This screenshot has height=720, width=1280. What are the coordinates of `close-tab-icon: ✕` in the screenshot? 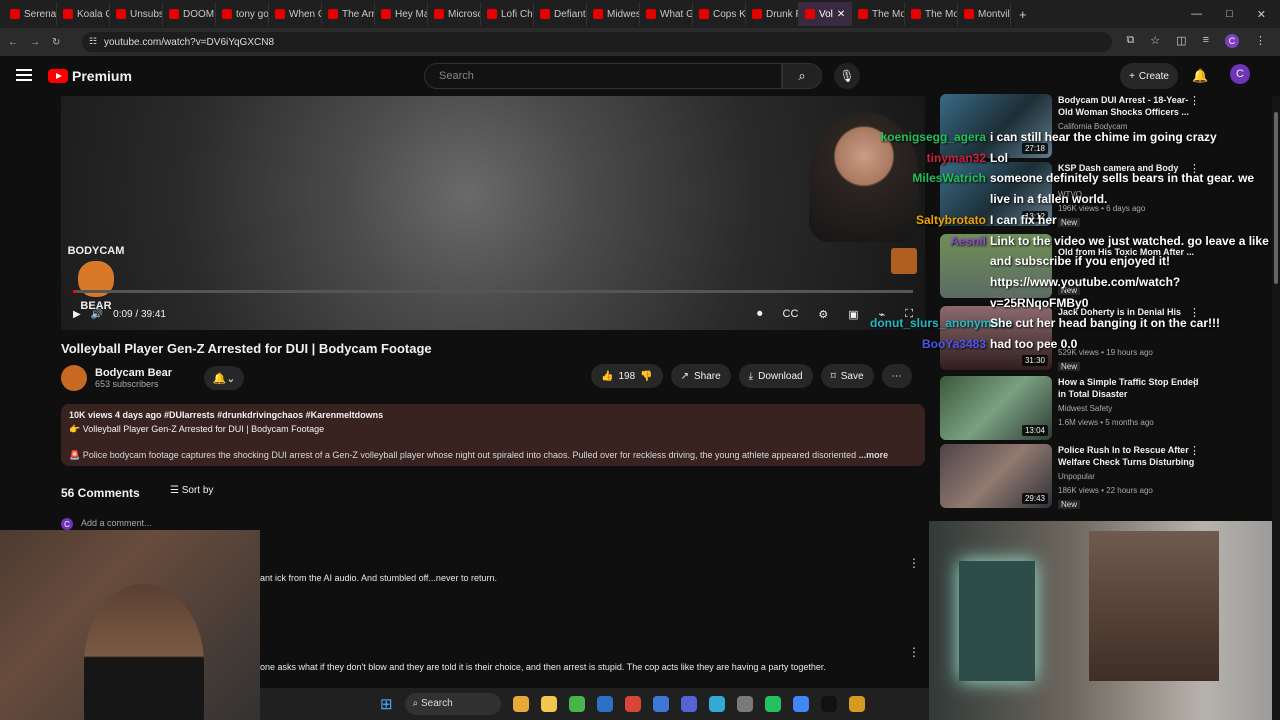 It's located at (841, 14).